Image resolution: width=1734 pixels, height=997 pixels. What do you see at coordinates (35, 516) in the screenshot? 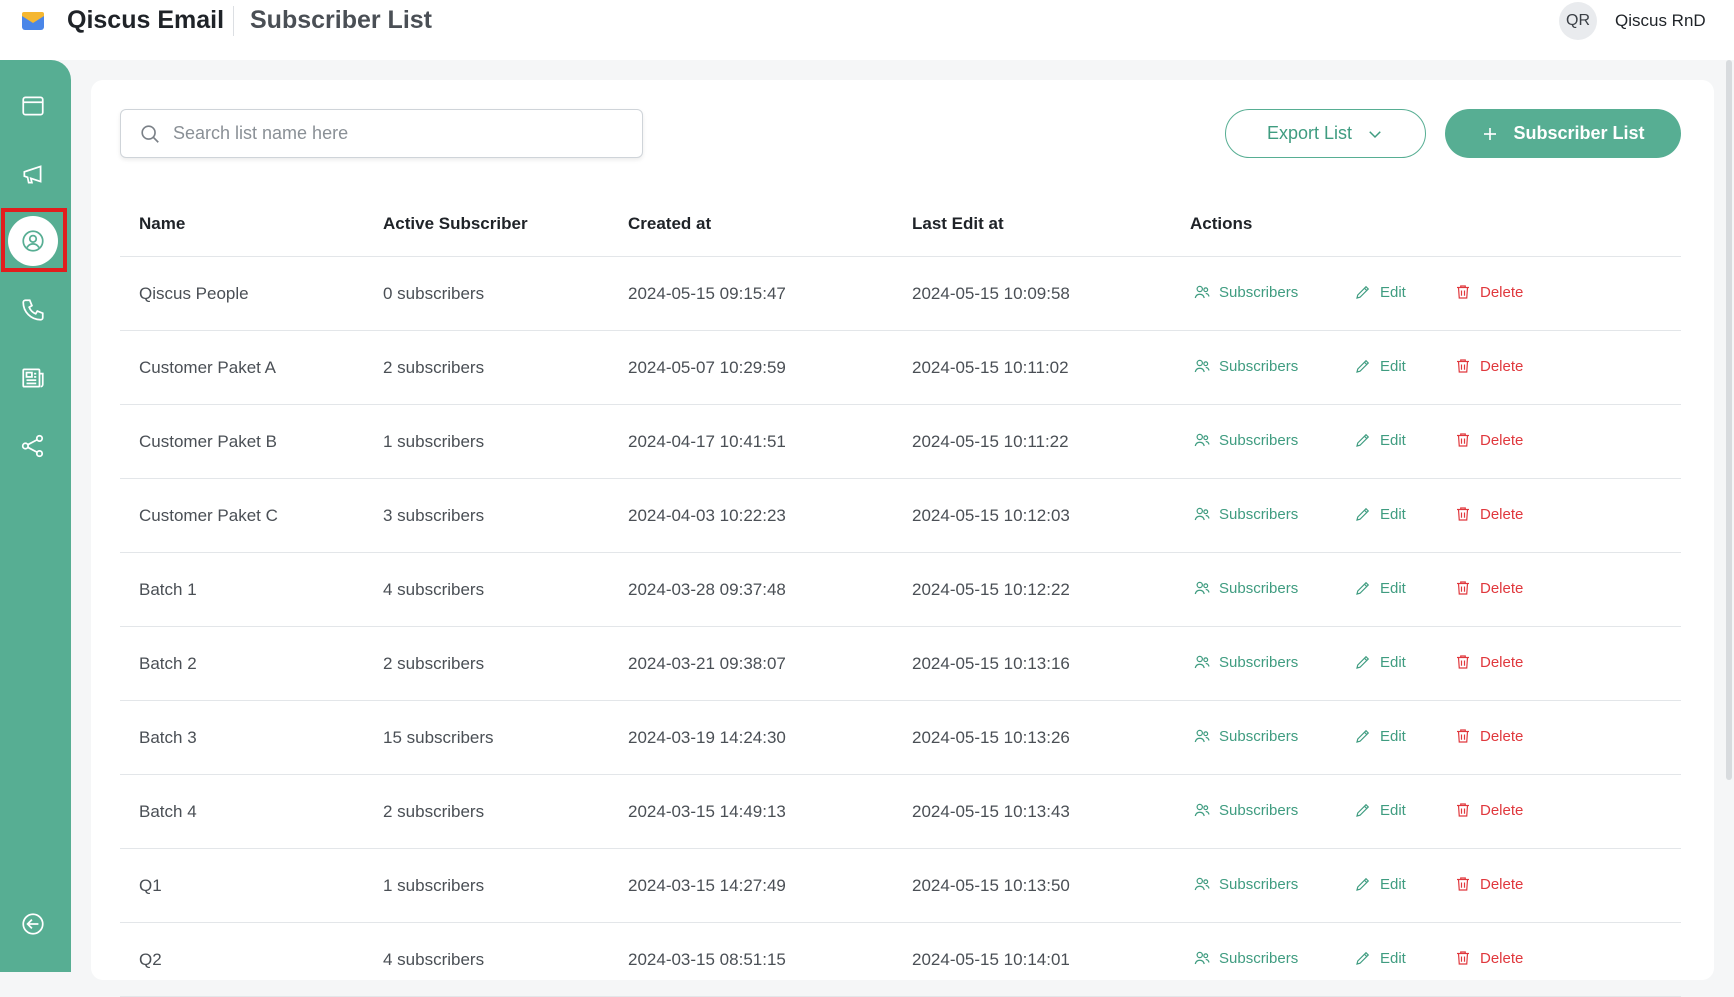
I see `sidebar` at bounding box center [35, 516].